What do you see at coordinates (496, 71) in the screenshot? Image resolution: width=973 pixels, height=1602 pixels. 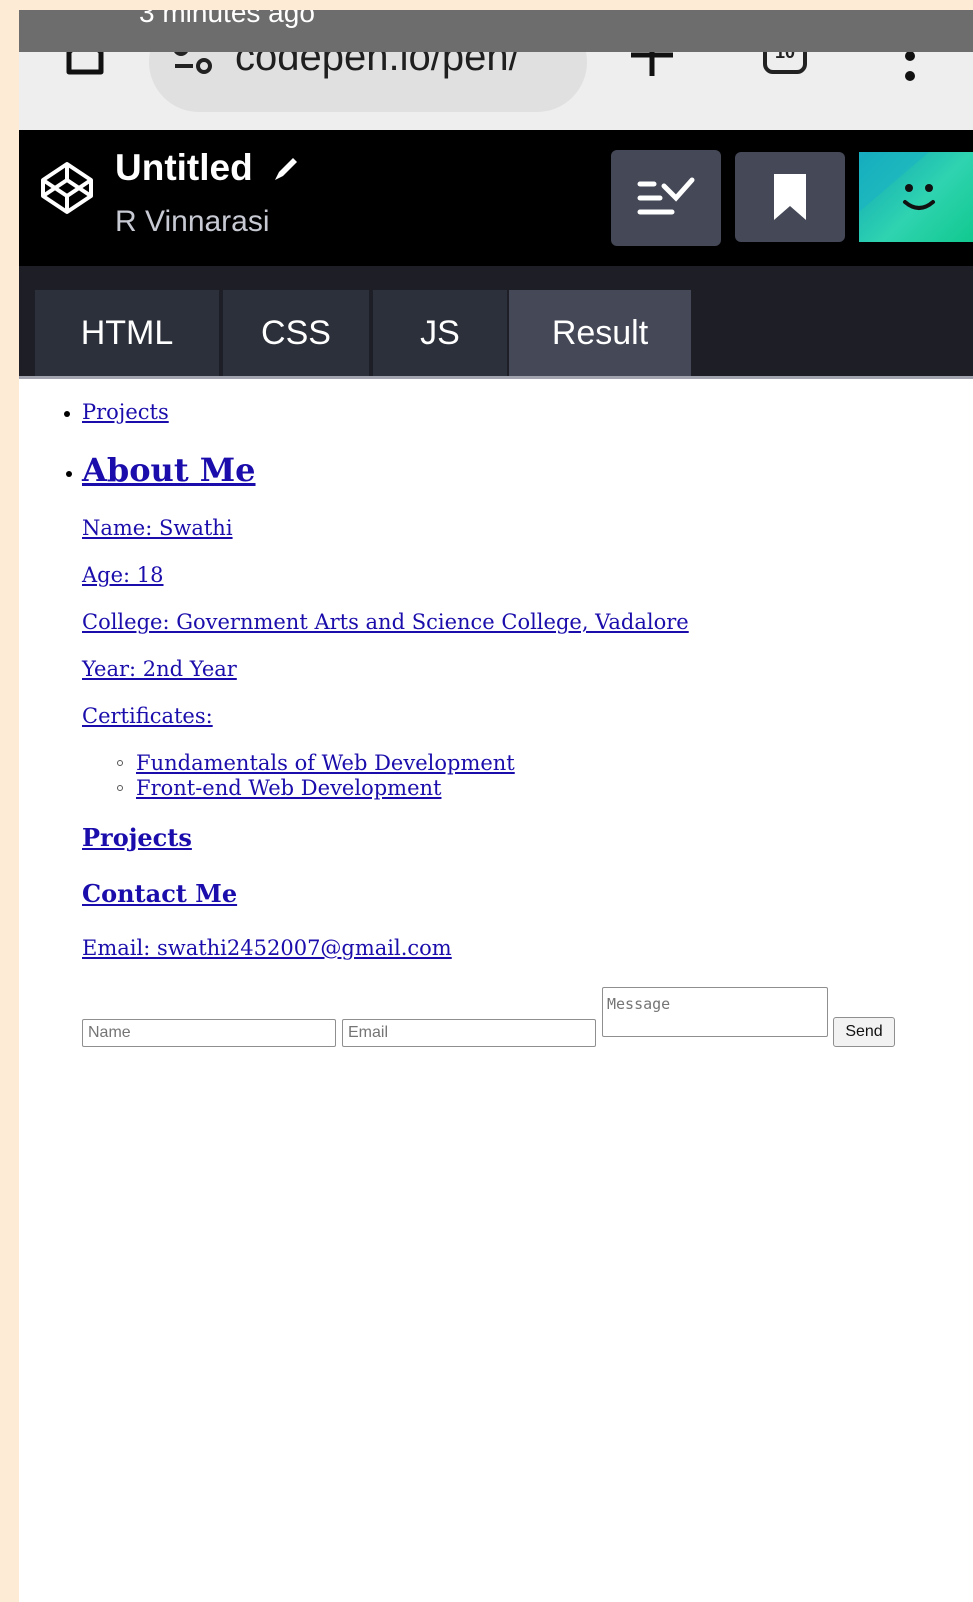 I see `browser-toolbar: codepen.io/pen/ 10 3 minutes ago` at bounding box center [496, 71].